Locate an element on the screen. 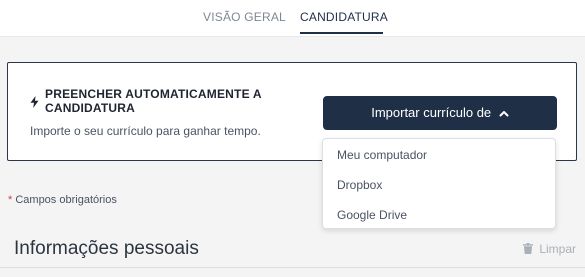 This screenshot has width=585, height=277. required-note-text: Campos obrigatórios is located at coordinates (66, 200).